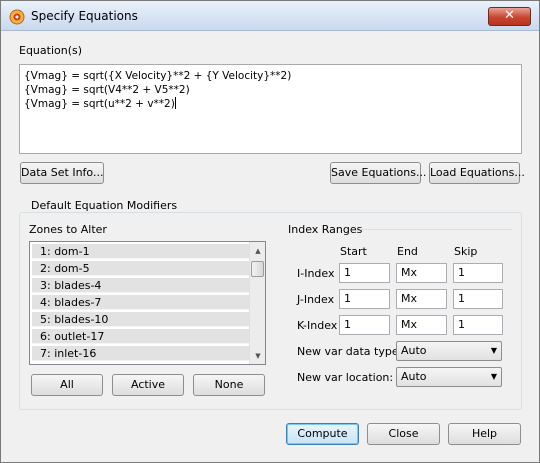 This screenshot has height=463, width=540. What do you see at coordinates (364, 273) in the screenshot?
I see `i-index-start-field: 1` at bounding box center [364, 273].